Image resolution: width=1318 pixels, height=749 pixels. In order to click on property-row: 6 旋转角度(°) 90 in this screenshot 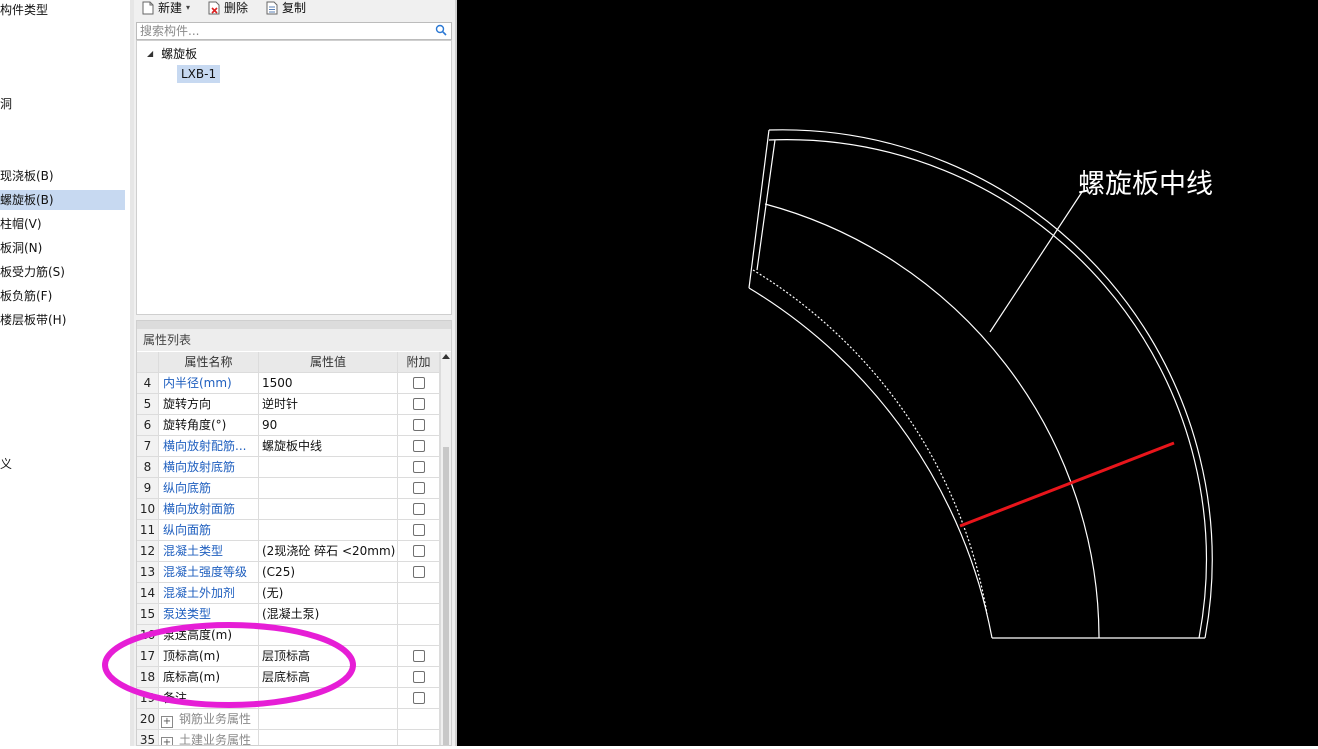, I will do `click(288, 425)`.